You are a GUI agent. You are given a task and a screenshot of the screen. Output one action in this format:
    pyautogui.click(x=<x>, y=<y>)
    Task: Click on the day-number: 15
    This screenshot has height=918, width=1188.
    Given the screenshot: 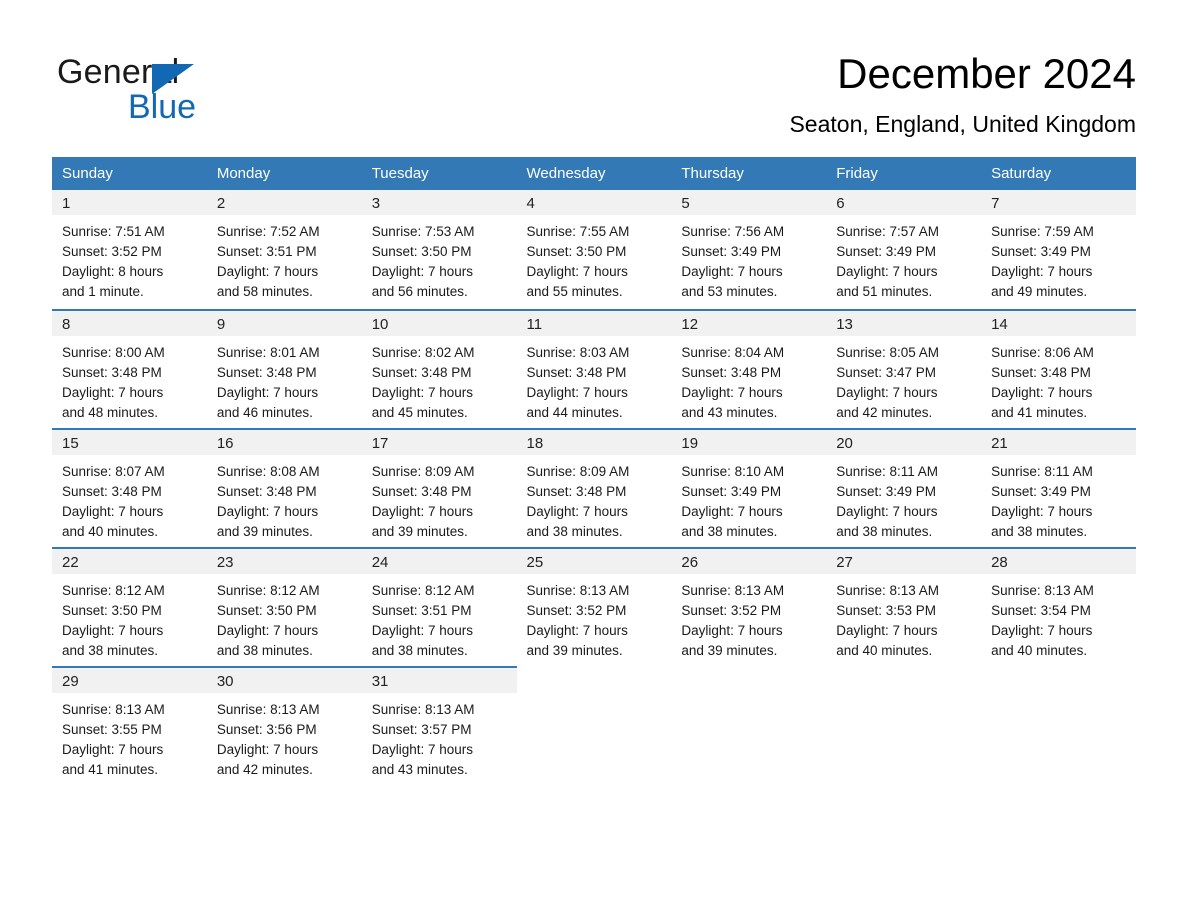 What is the action you would take?
    pyautogui.click(x=129, y=442)
    